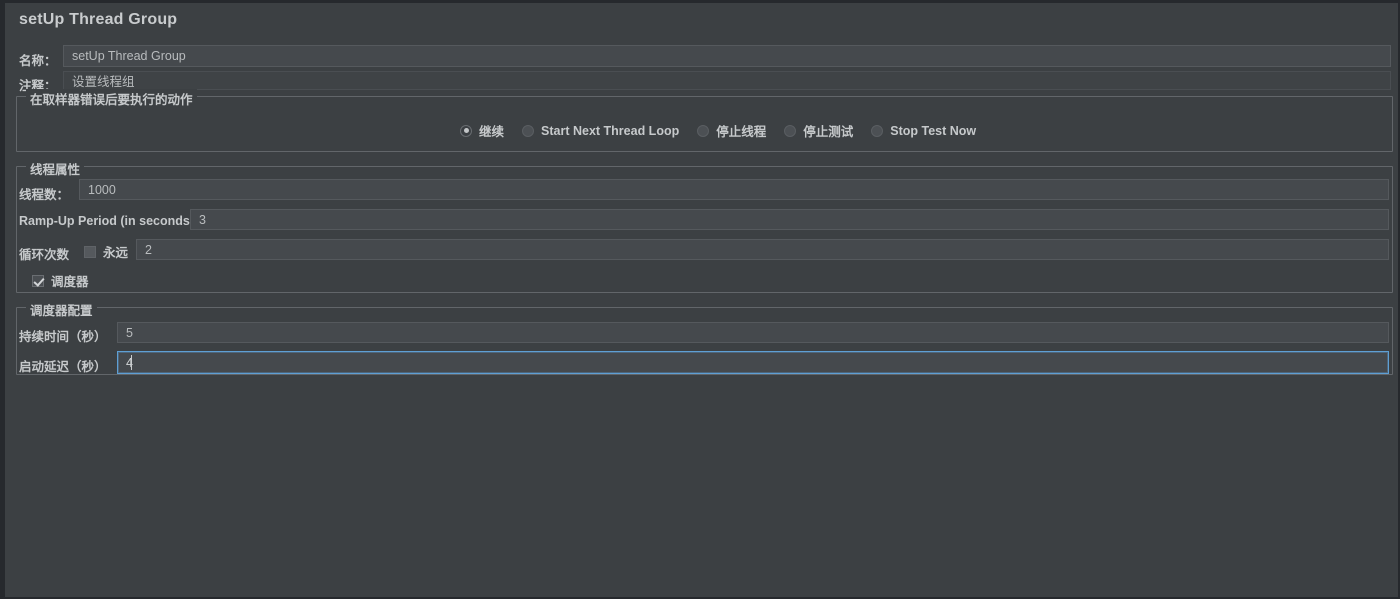 This screenshot has height=599, width=1400. Describe the element at coordinates (762, 249) in the screenshot. I see `loop-count-input` at that location.